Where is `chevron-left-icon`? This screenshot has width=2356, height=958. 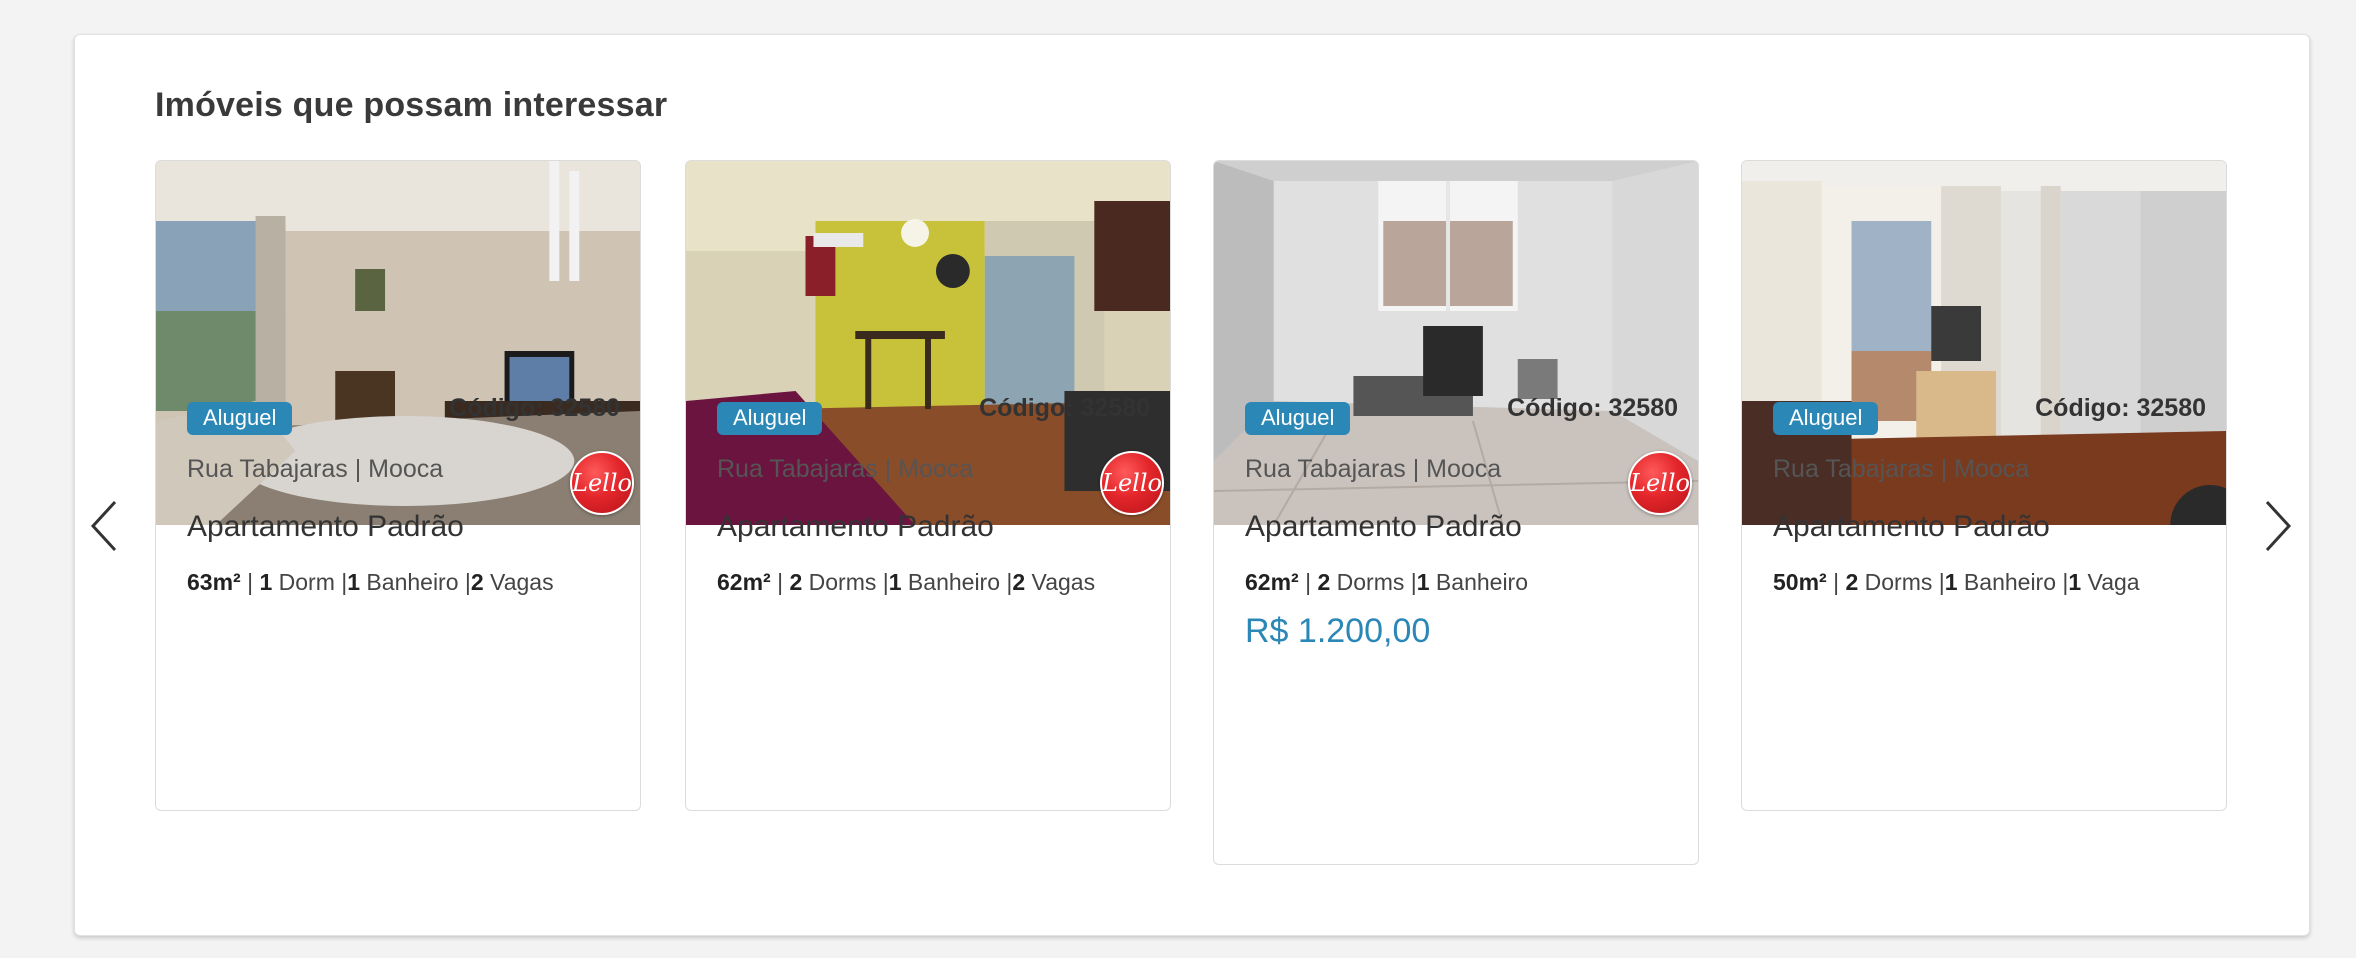 chevron-left-icon is located at coordinates (103, 526).